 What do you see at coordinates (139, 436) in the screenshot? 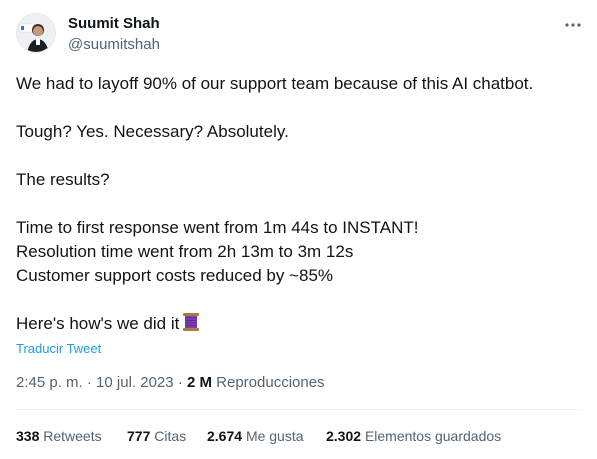
I see `quotes-count: 777` at bounding box center [139, 436].